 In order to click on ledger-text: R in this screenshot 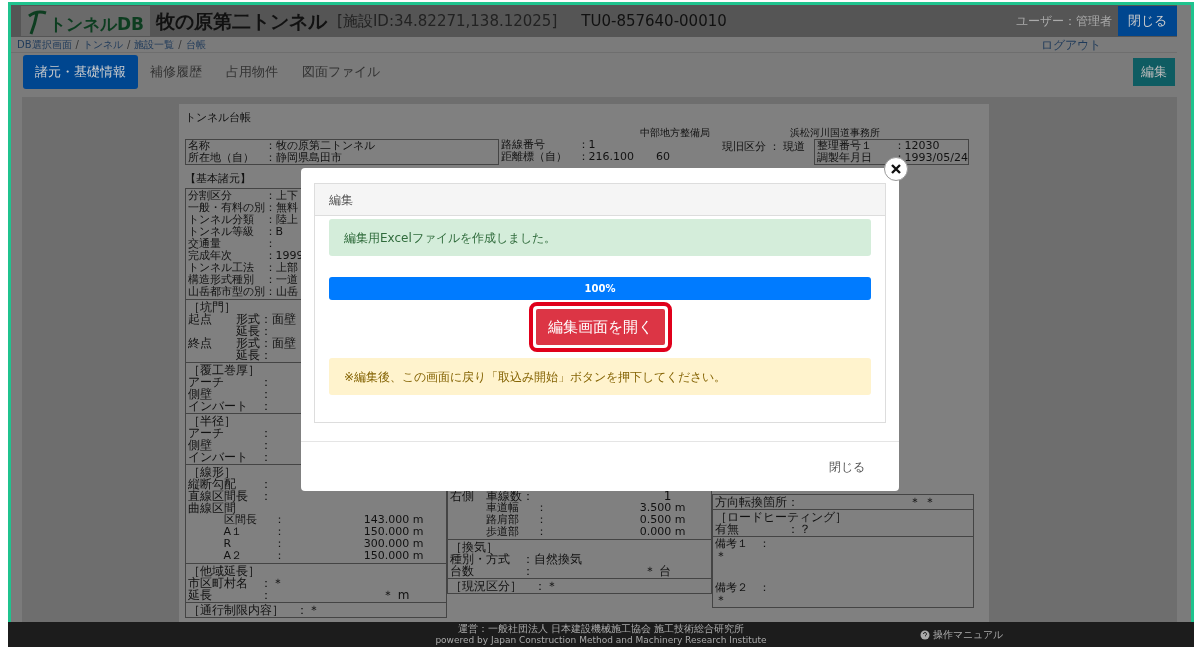, I will do `click(228, 544)`.